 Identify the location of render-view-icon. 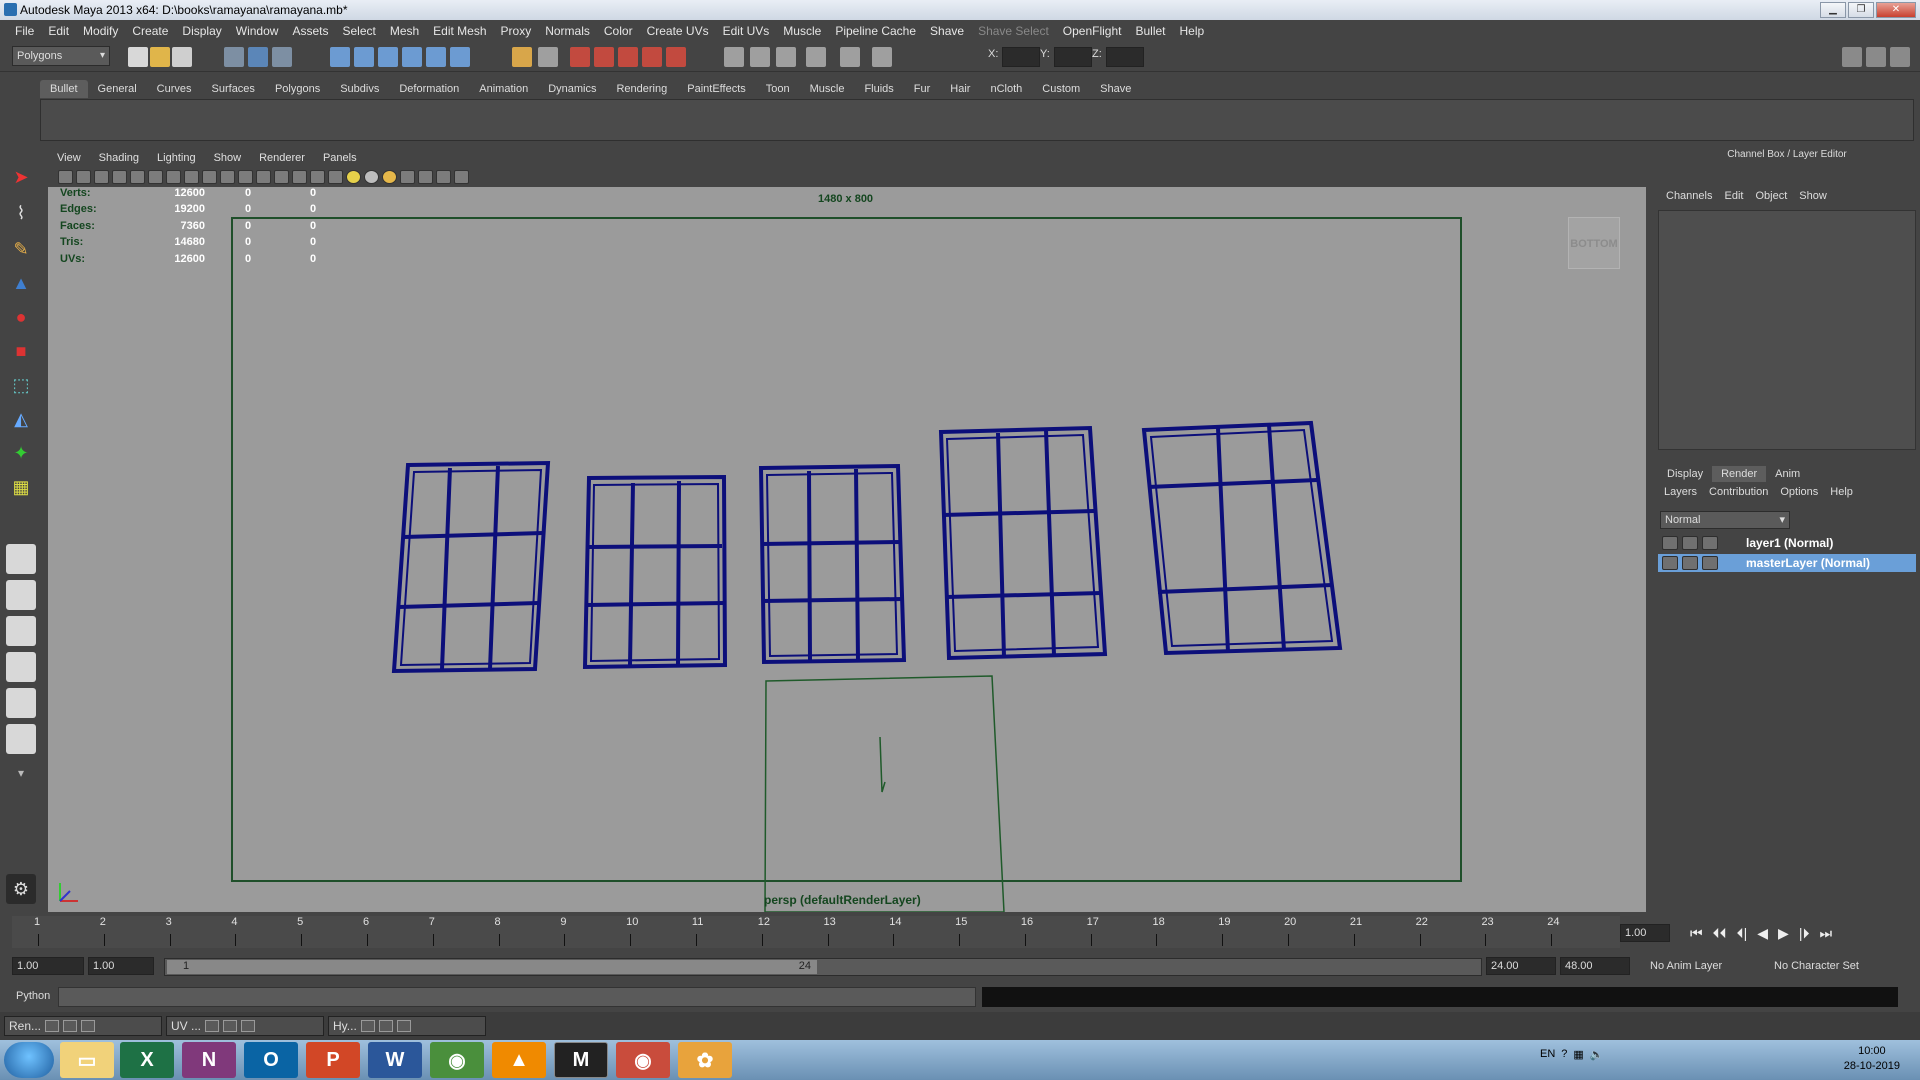
(676, 57).